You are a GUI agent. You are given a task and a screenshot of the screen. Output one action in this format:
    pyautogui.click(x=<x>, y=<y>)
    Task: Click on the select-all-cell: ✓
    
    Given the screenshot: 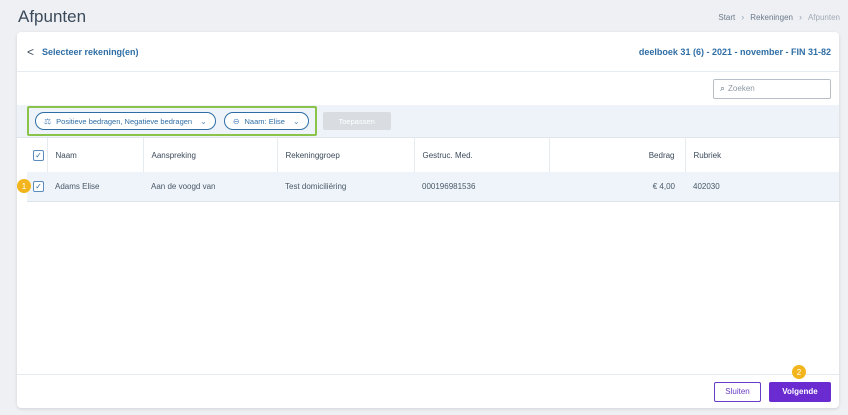 What is the action you would take?
    pyautogui.click(x=37, y=155)
    